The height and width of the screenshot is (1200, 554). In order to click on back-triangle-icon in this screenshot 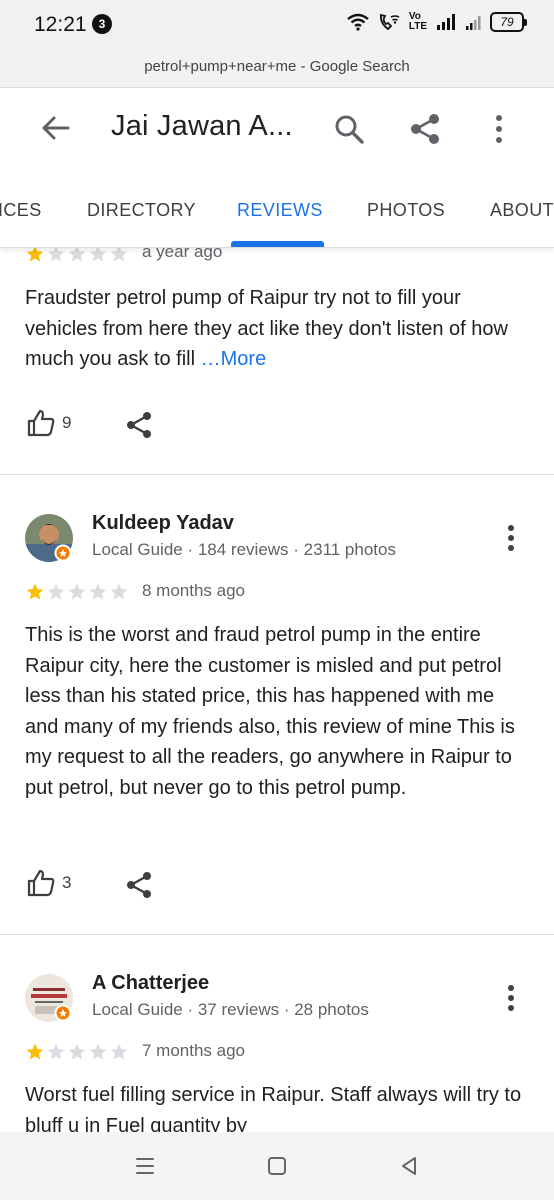, I will do `click(409, 1166)`.